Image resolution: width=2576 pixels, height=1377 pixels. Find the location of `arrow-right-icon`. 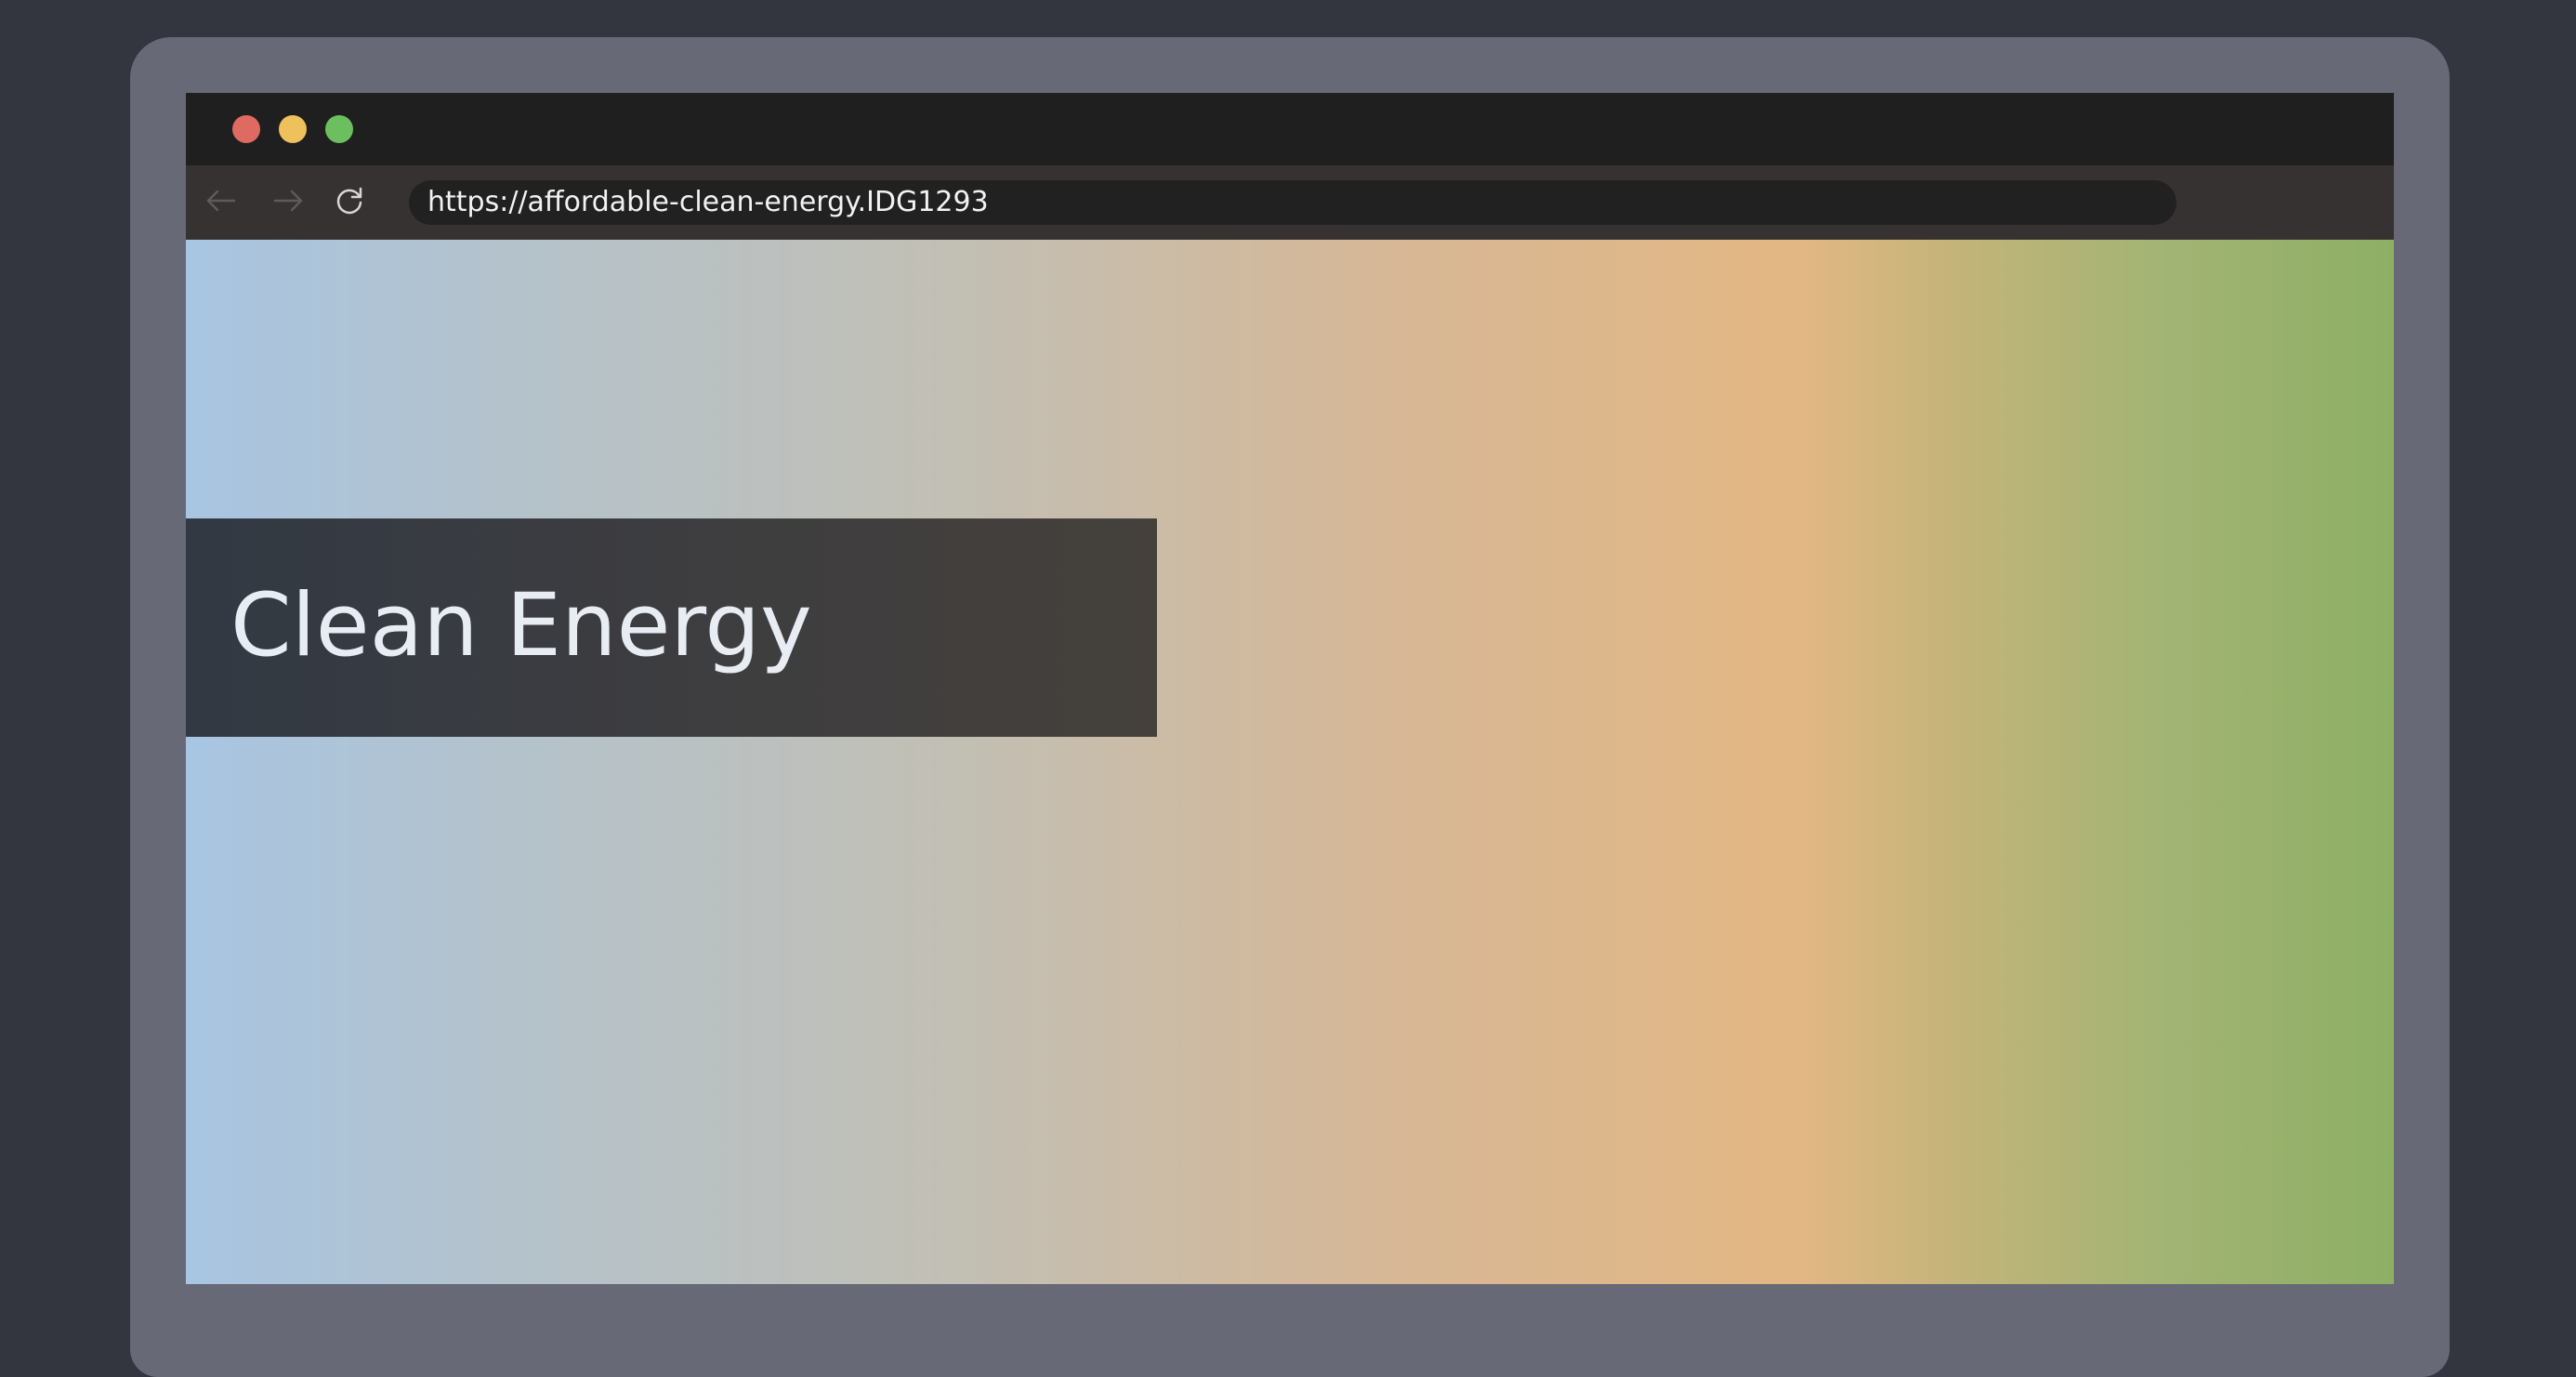

arrow-right-icon is located at coordinates (288, 201).